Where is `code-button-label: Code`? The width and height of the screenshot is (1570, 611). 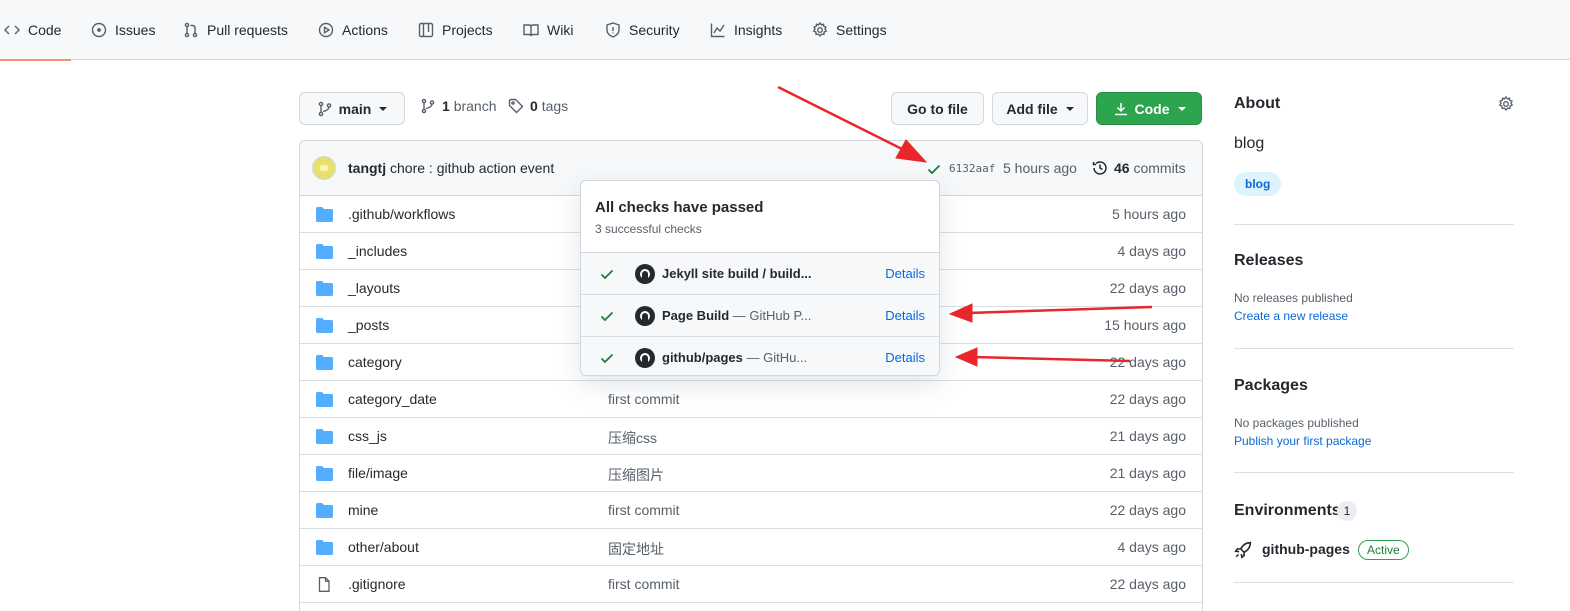
code-button-label: Code is located at coordinates (1152, 108).